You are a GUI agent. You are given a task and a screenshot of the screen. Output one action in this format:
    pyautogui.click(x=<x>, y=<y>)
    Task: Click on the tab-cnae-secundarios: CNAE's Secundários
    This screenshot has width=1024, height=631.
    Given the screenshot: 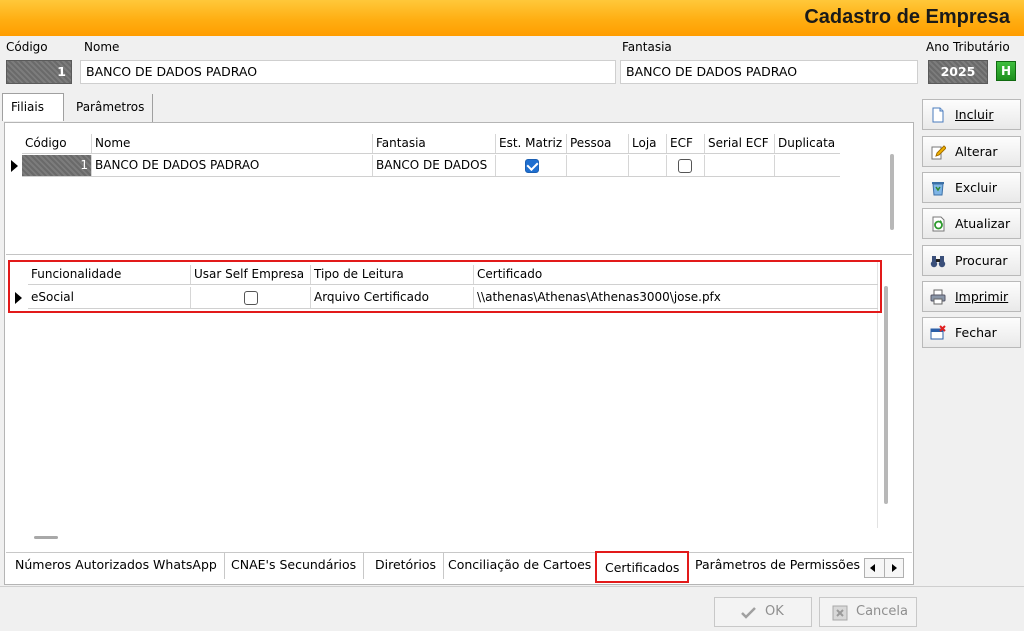 What is the action you would take?
    pyautogui.click(x=294, y=566)
    